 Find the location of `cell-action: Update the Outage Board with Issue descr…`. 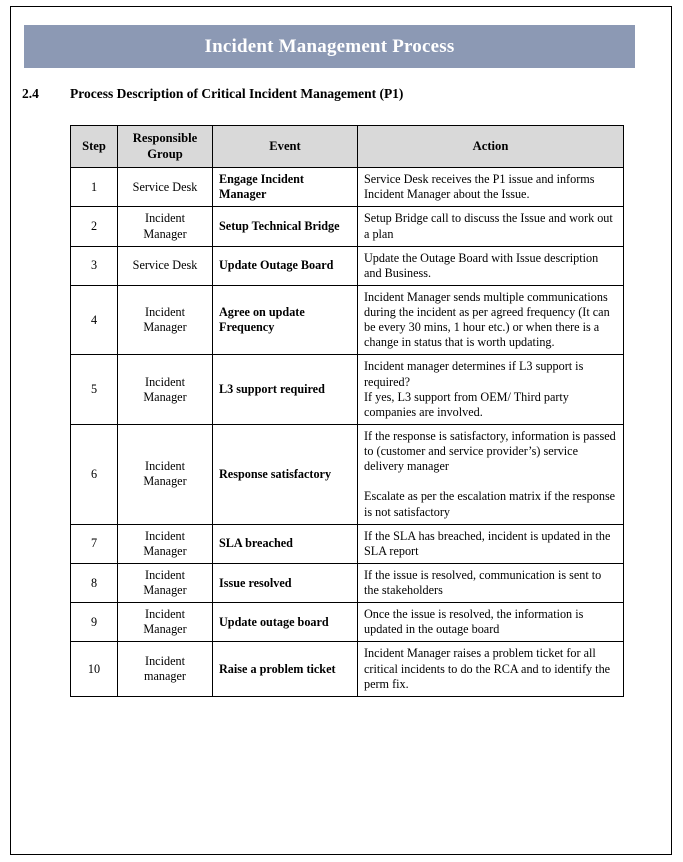

cell-action: Update the Outage Board with Issue descr… is located at coordinates (490, 265).